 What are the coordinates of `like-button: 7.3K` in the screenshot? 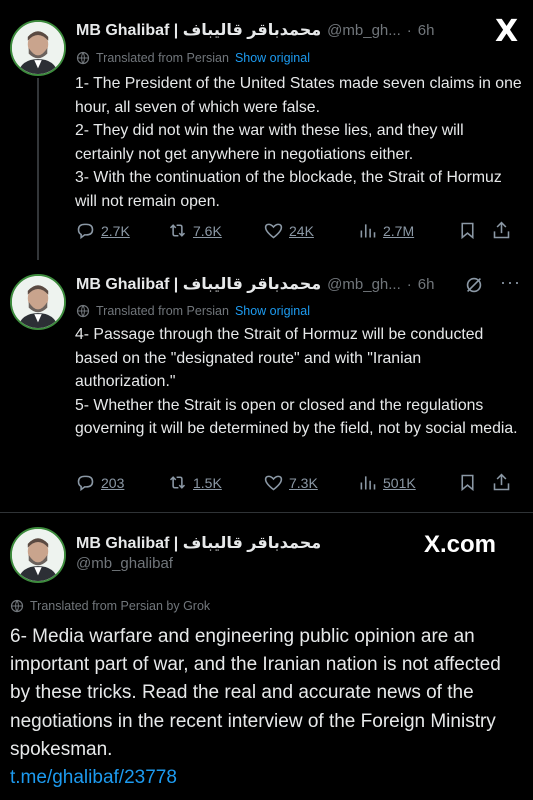 It's located at (310, 482).